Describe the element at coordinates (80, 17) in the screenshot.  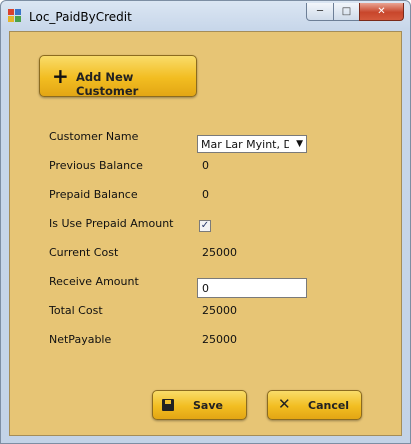
I see `window-title: Loc_PaidByCredit` at that location.